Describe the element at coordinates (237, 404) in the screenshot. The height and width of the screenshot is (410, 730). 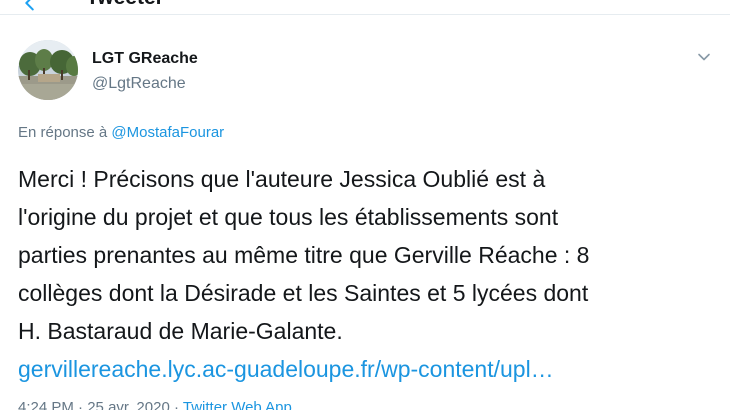
I see `tweet-source-link: Twitter Web App` at that location.